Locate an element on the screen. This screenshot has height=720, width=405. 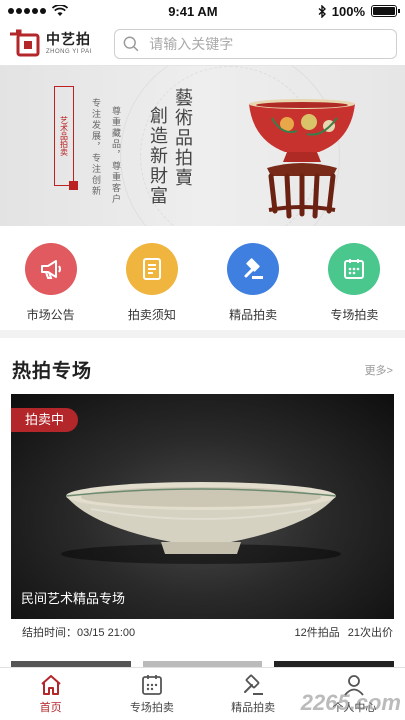
app-header: 中艺拍 ZHONG YI PAI is located at coordinates (202, 44).